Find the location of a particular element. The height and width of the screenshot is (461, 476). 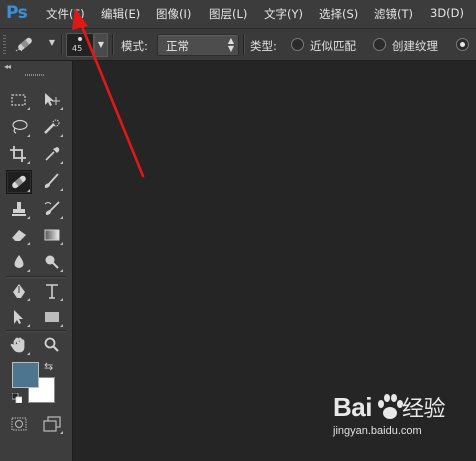

tool-blur is located at coordinates (19, 262).